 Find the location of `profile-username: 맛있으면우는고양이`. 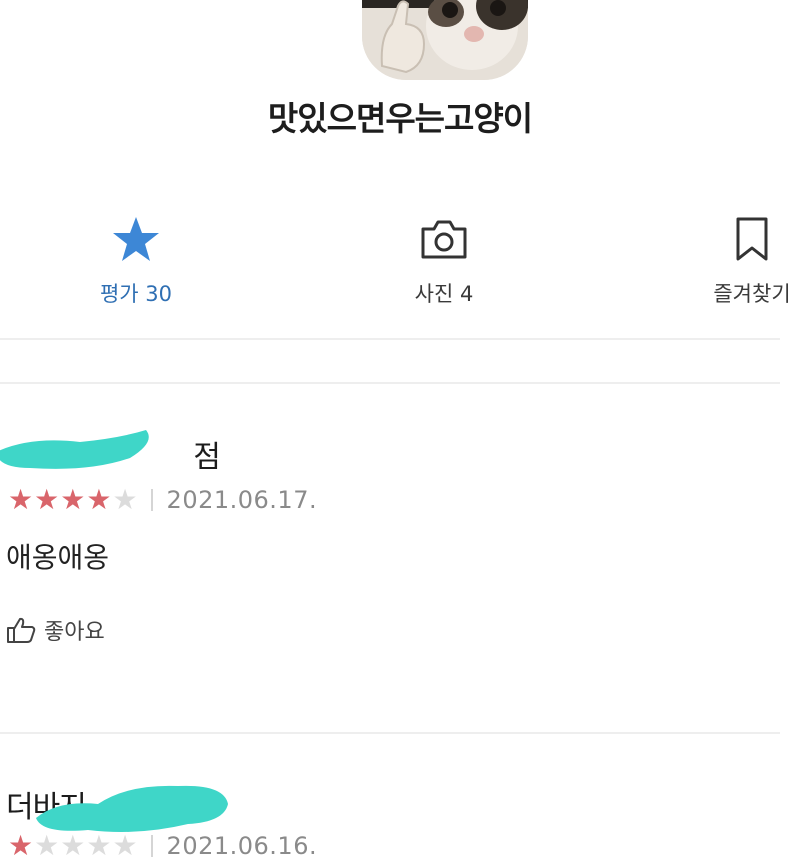

profile-username: 맛있으면우는고양이 is located at coordinates (400, 118).